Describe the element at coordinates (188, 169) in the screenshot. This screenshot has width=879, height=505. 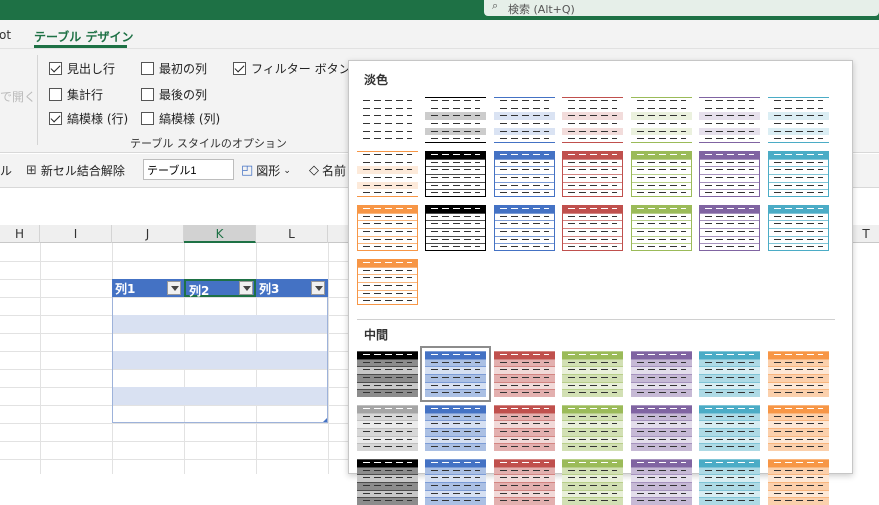
I see `table-name-input` at that location.